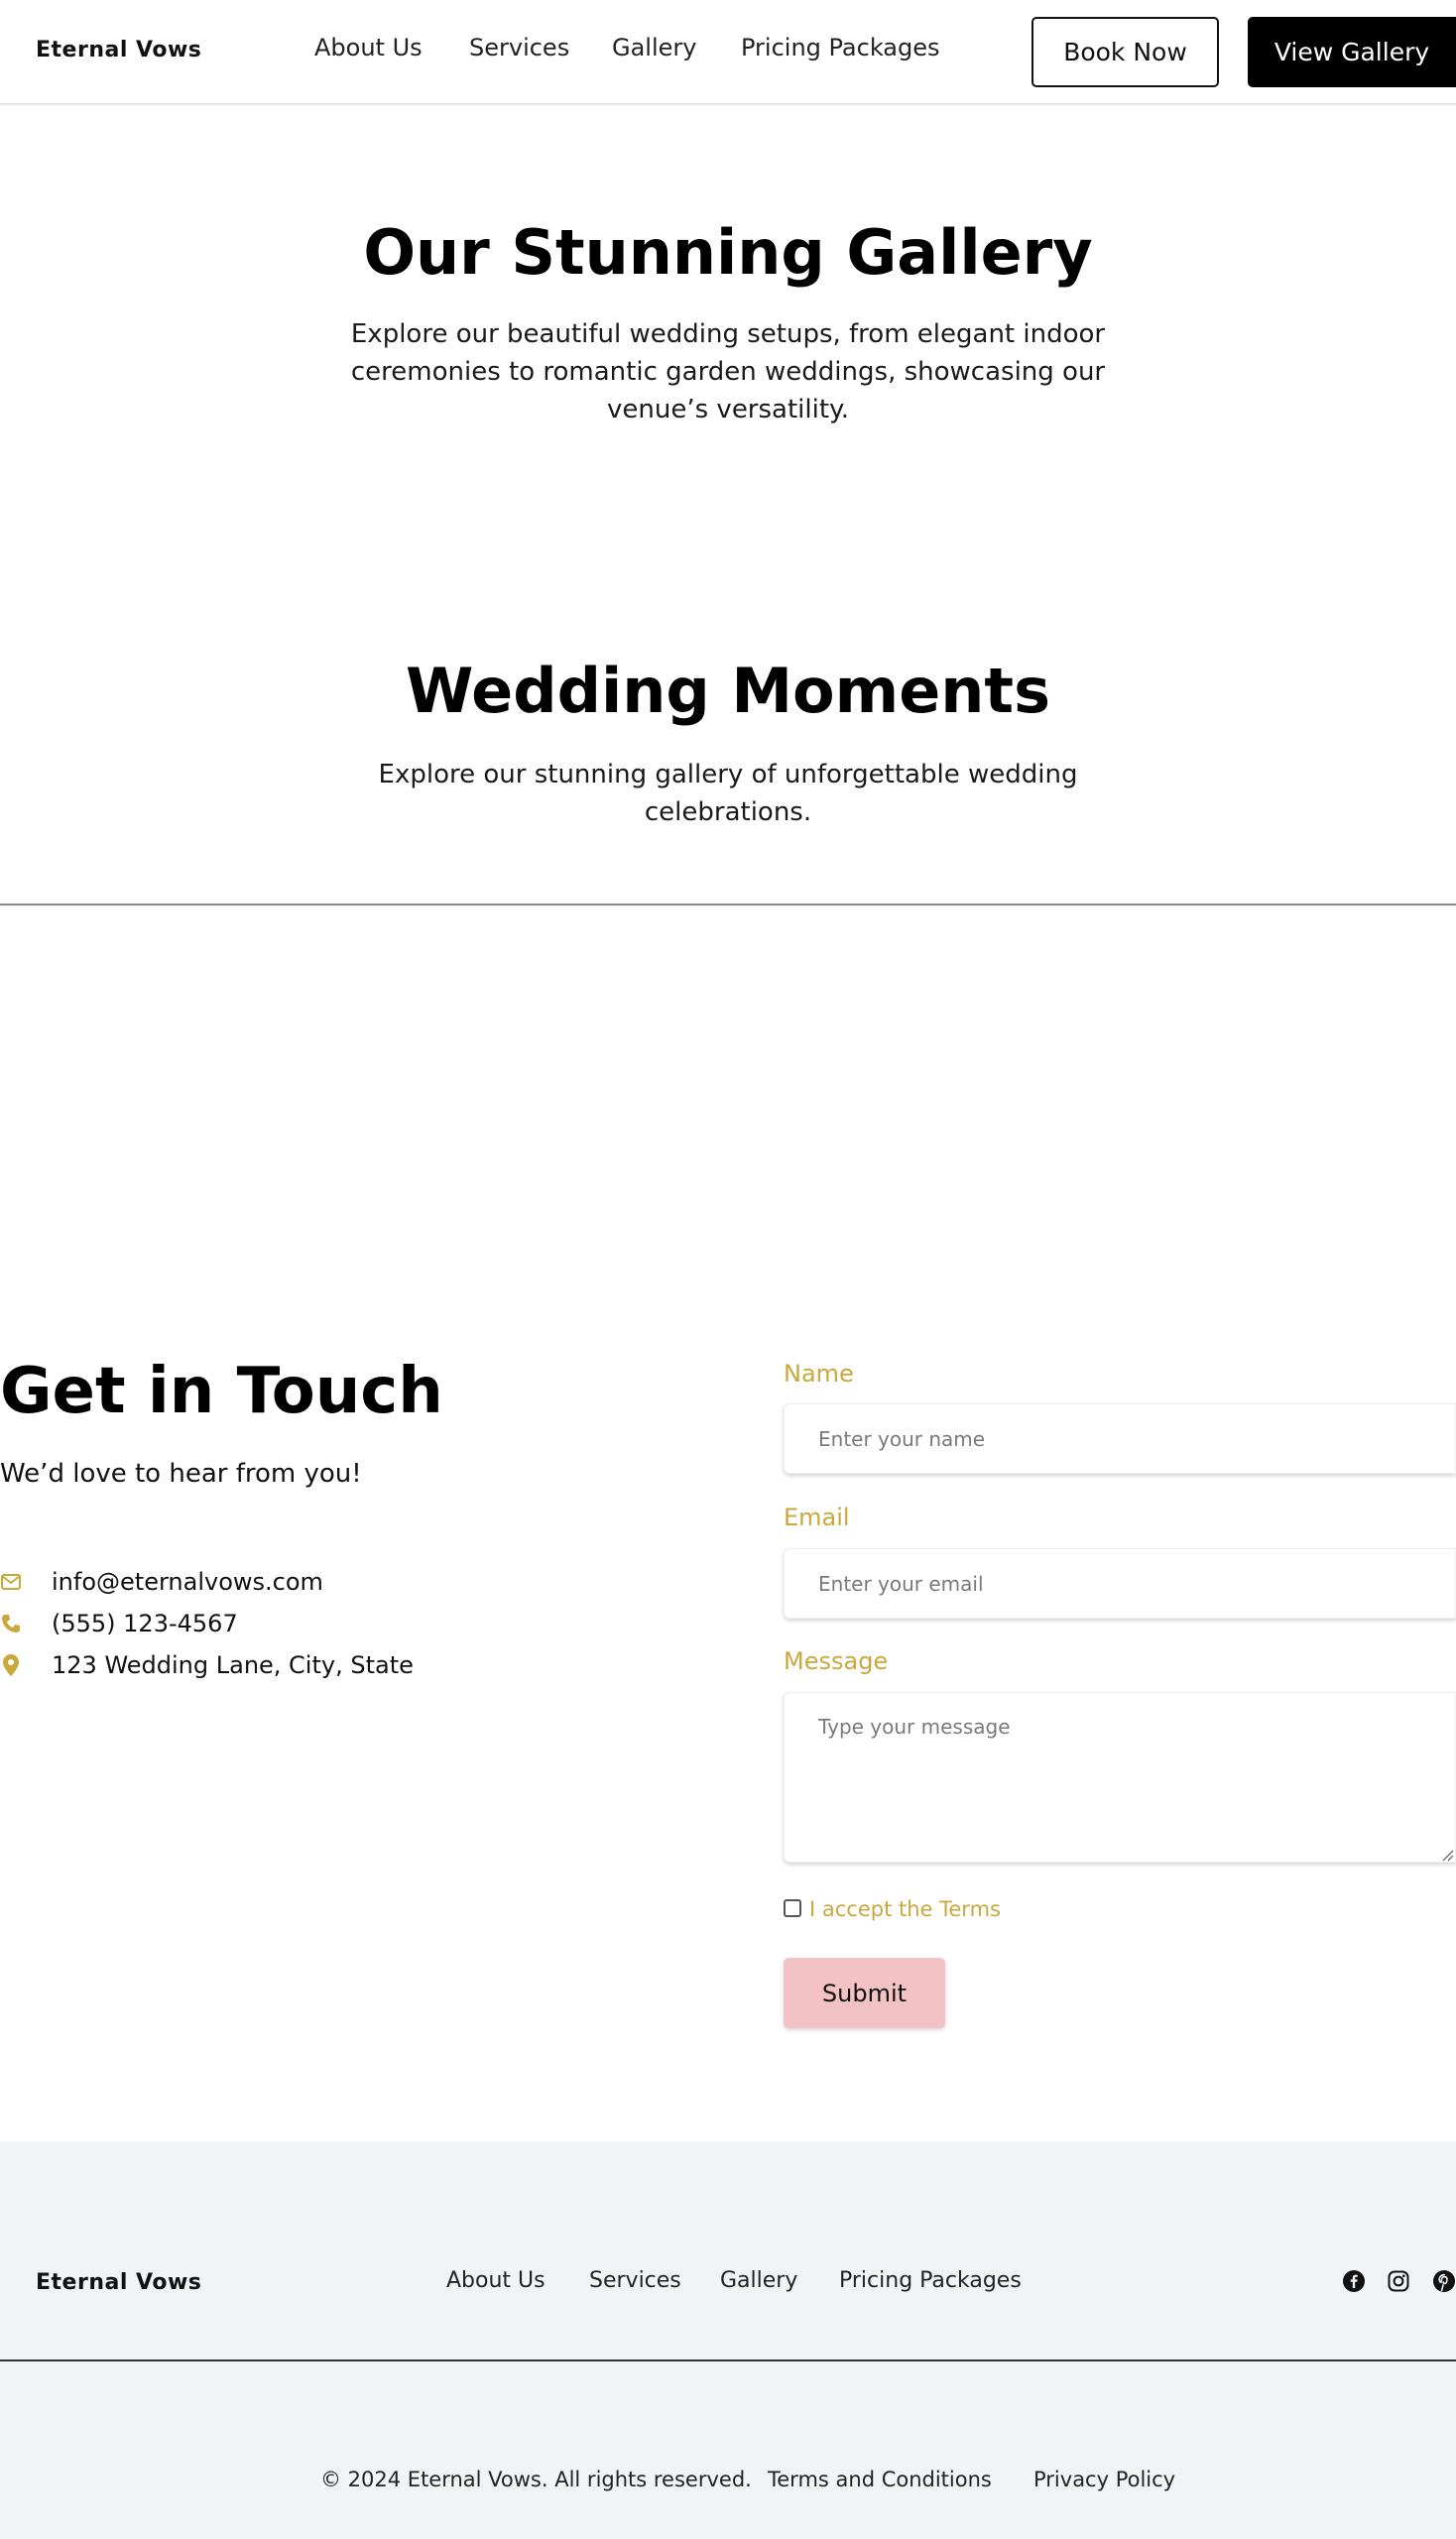 This screenshot has width=1456, height=2539. Describe the element at coordinates (864, 1993) in the screenshot. I see `submit-button: Submit` at that location.